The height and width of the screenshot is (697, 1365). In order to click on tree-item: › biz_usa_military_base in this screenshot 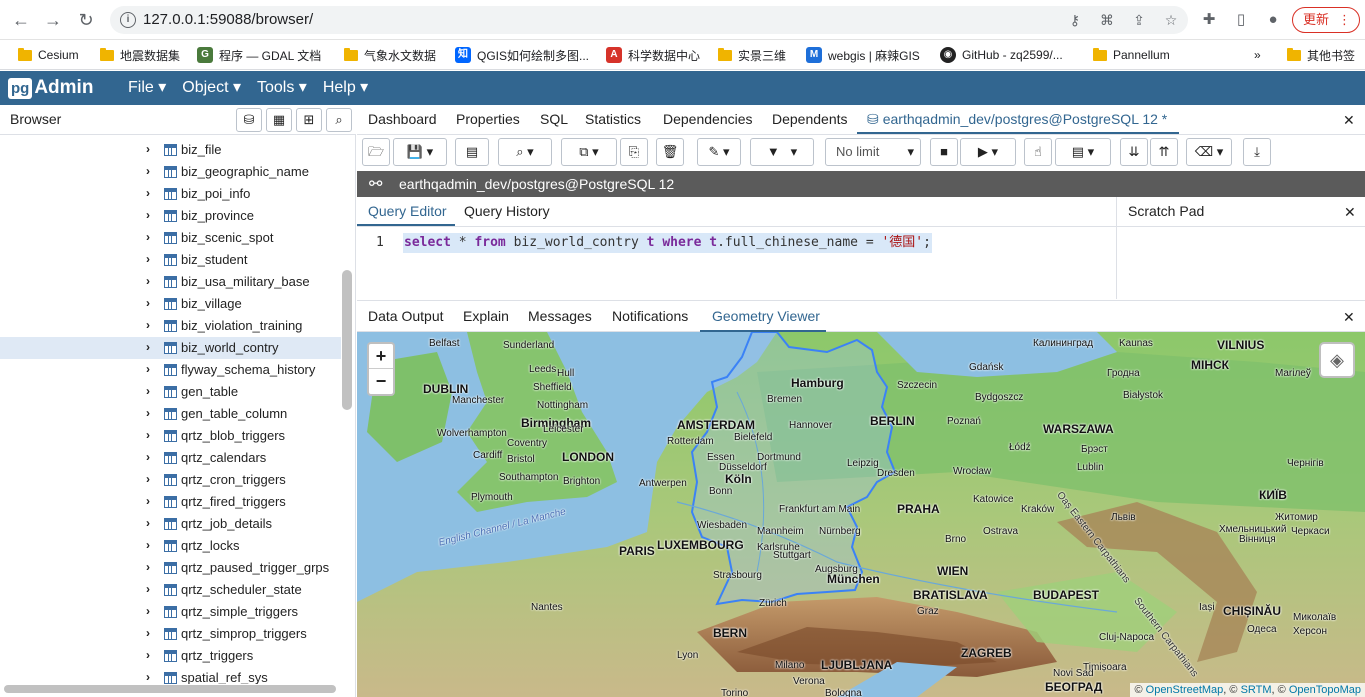, I will do `click(170, 282)`.